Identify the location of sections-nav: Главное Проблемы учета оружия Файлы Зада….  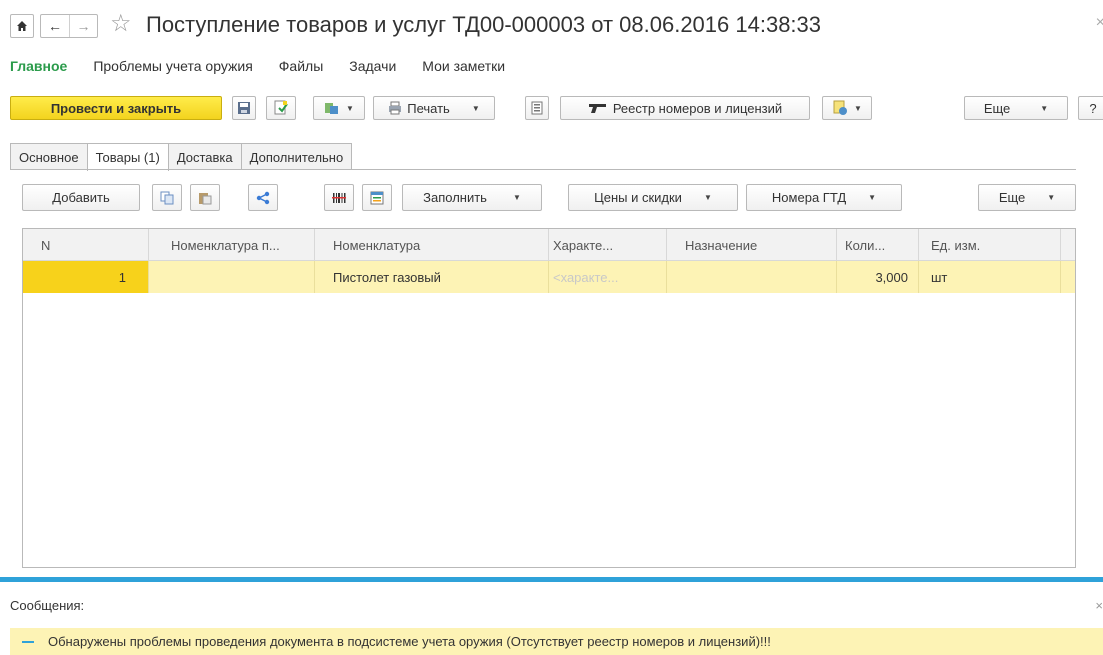
(270, 66).